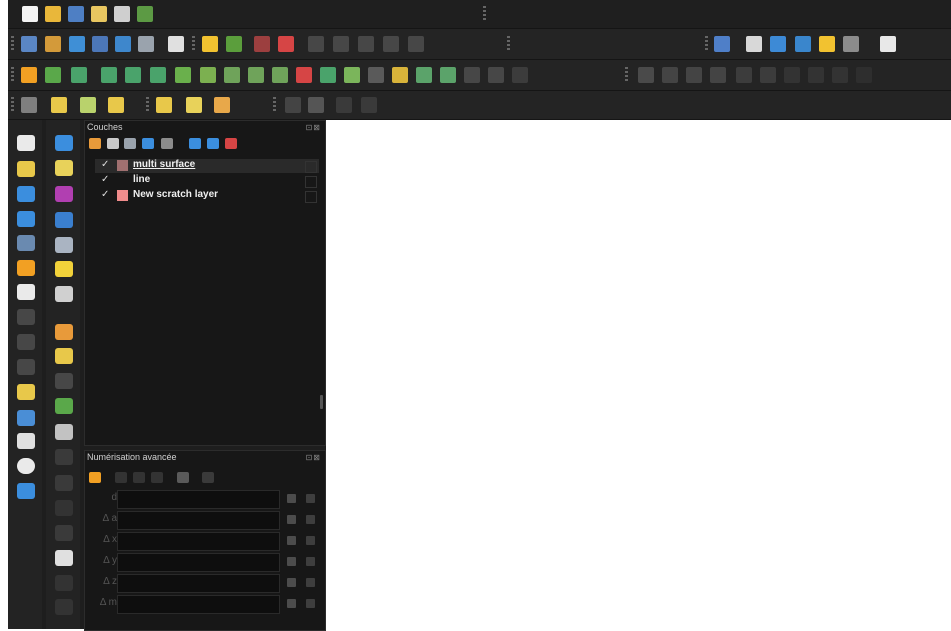  Describe the element at coordinates (256, 75) in the screenshot. I see `delete-ring-icon` at that location.